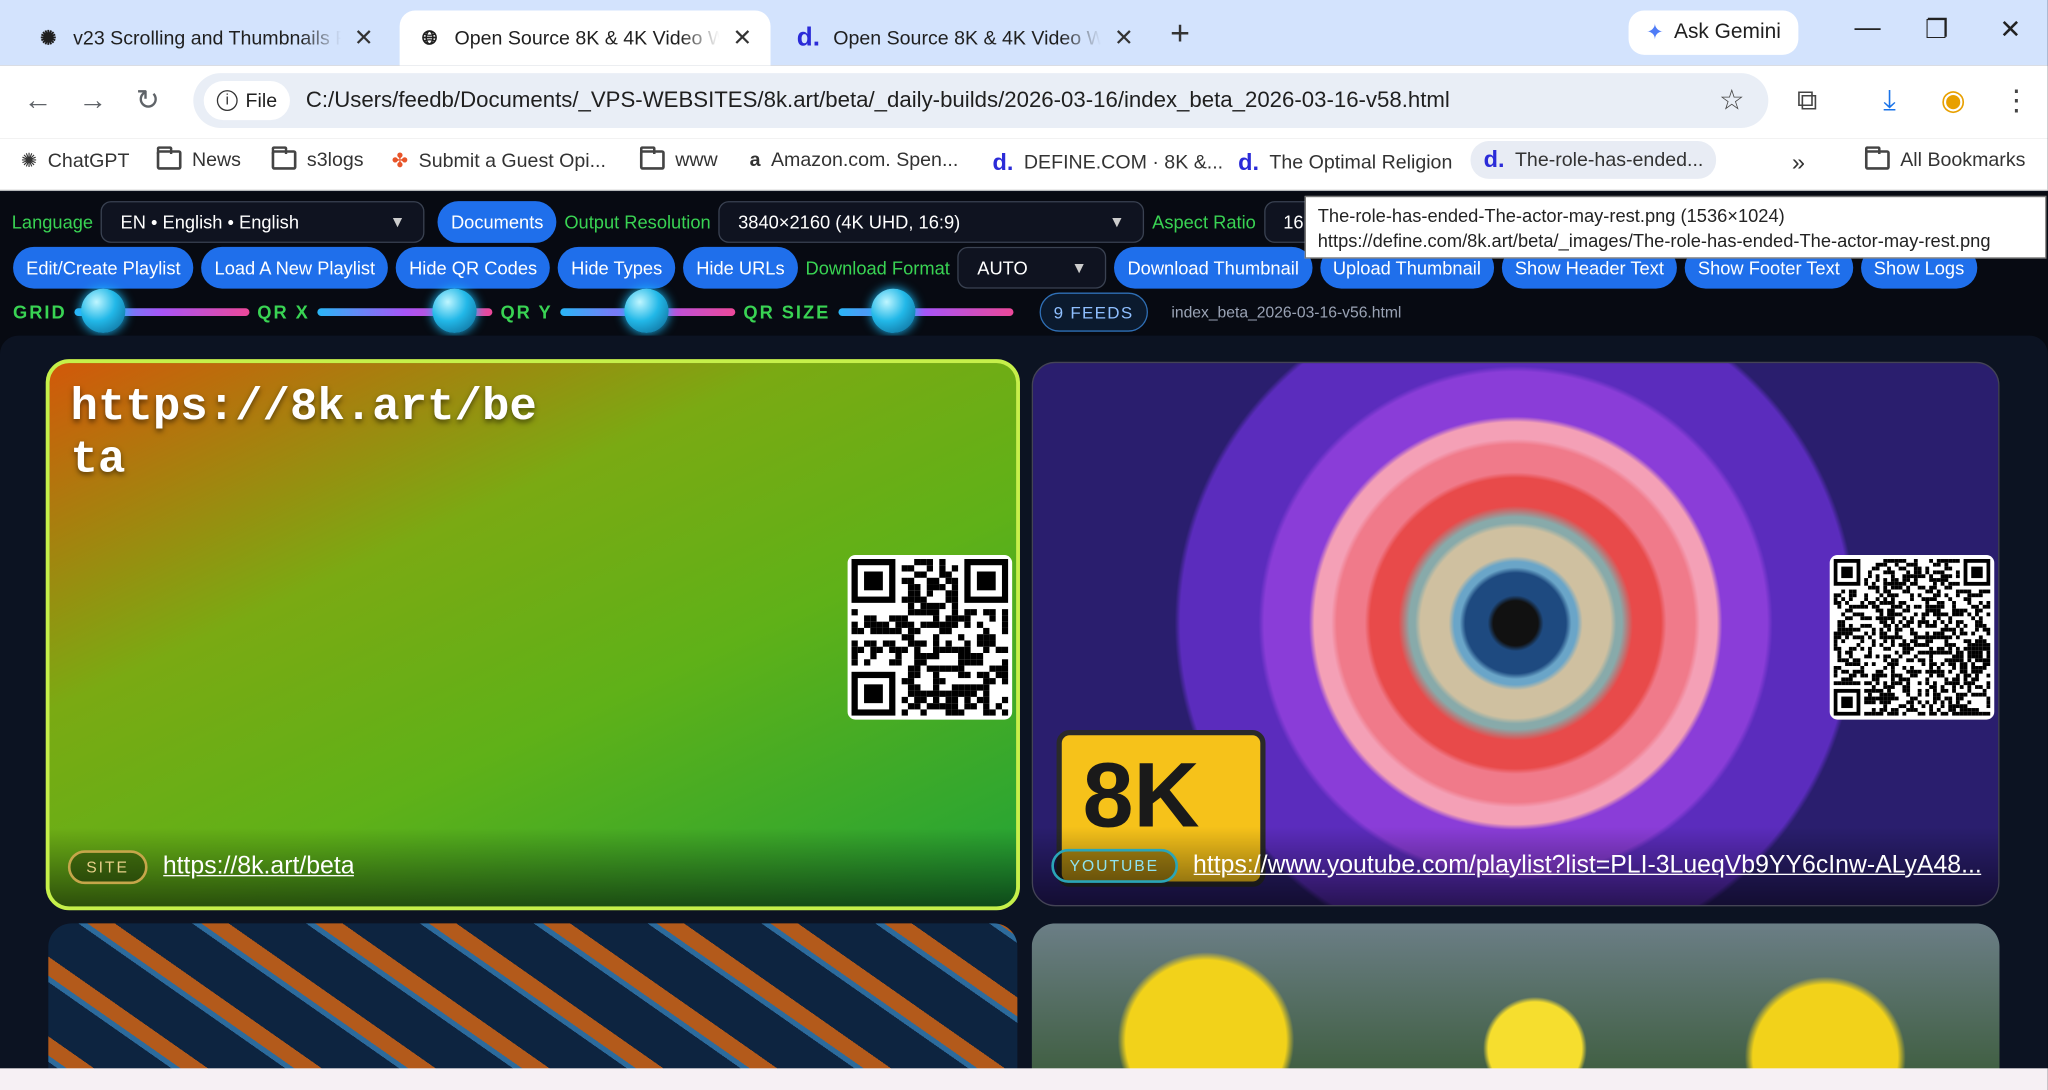 The height and width of the screenshot is (1090, 2048). Describe the element at coordinates (1361, 162) in the screenshot. I see `bookmark-label: The Optimal Religion` at that location.